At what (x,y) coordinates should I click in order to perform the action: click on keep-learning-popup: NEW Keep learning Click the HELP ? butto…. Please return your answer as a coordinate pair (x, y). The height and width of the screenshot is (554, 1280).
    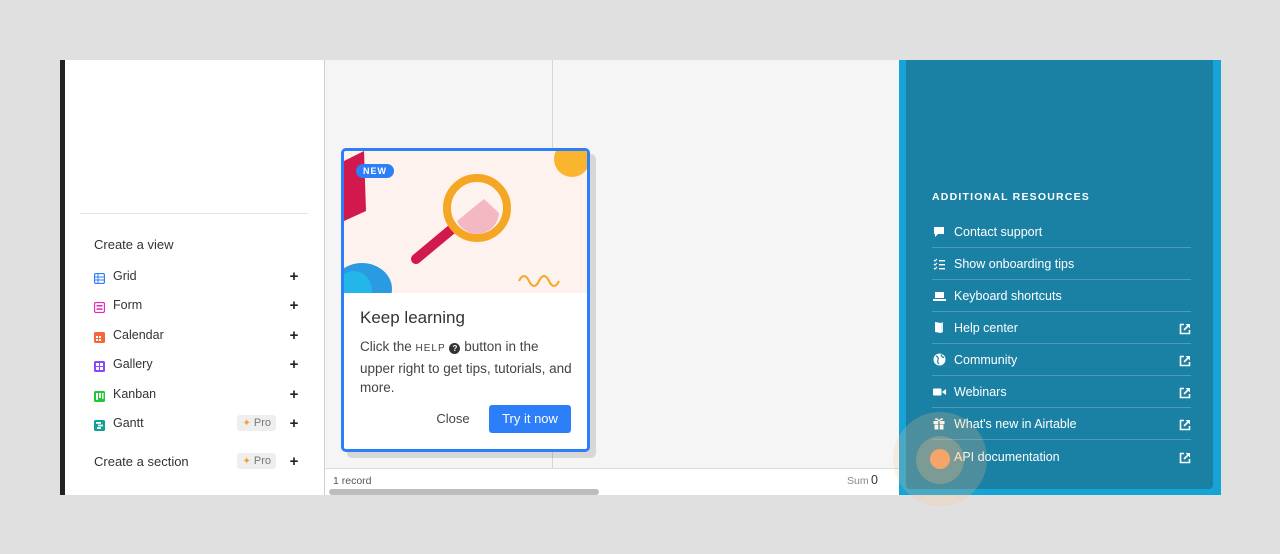
    Looking at the image, I should click on (465, 300).